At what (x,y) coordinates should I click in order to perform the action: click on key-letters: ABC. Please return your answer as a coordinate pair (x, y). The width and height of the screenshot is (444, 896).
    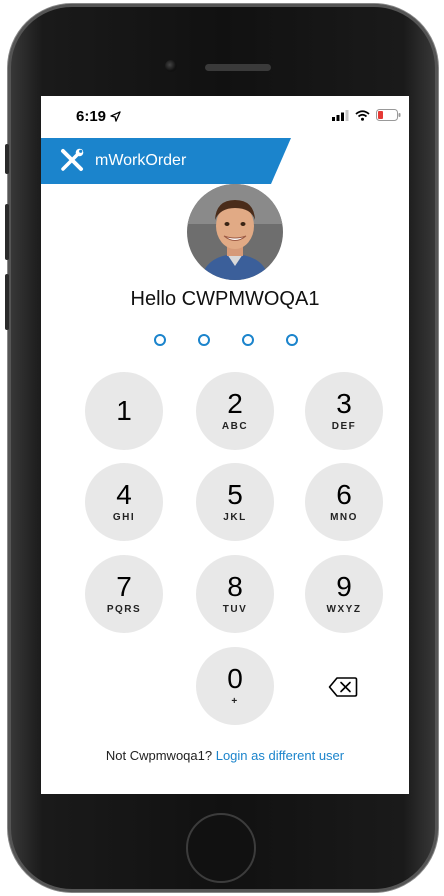
    Looking at the image, I should click on (235, 426).